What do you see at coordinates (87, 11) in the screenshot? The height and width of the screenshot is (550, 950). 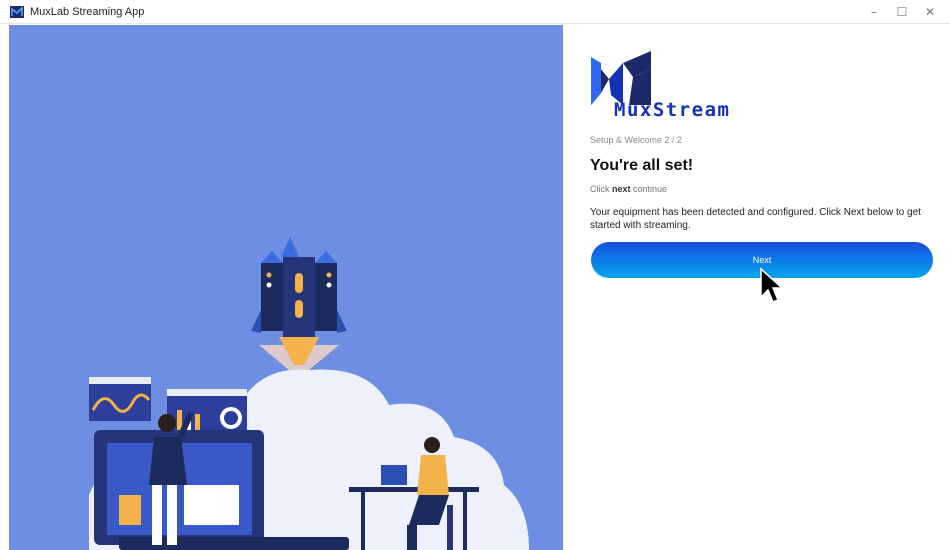 I see `window-title: MuxLab Streaming App` at bounding box center [87, 11].